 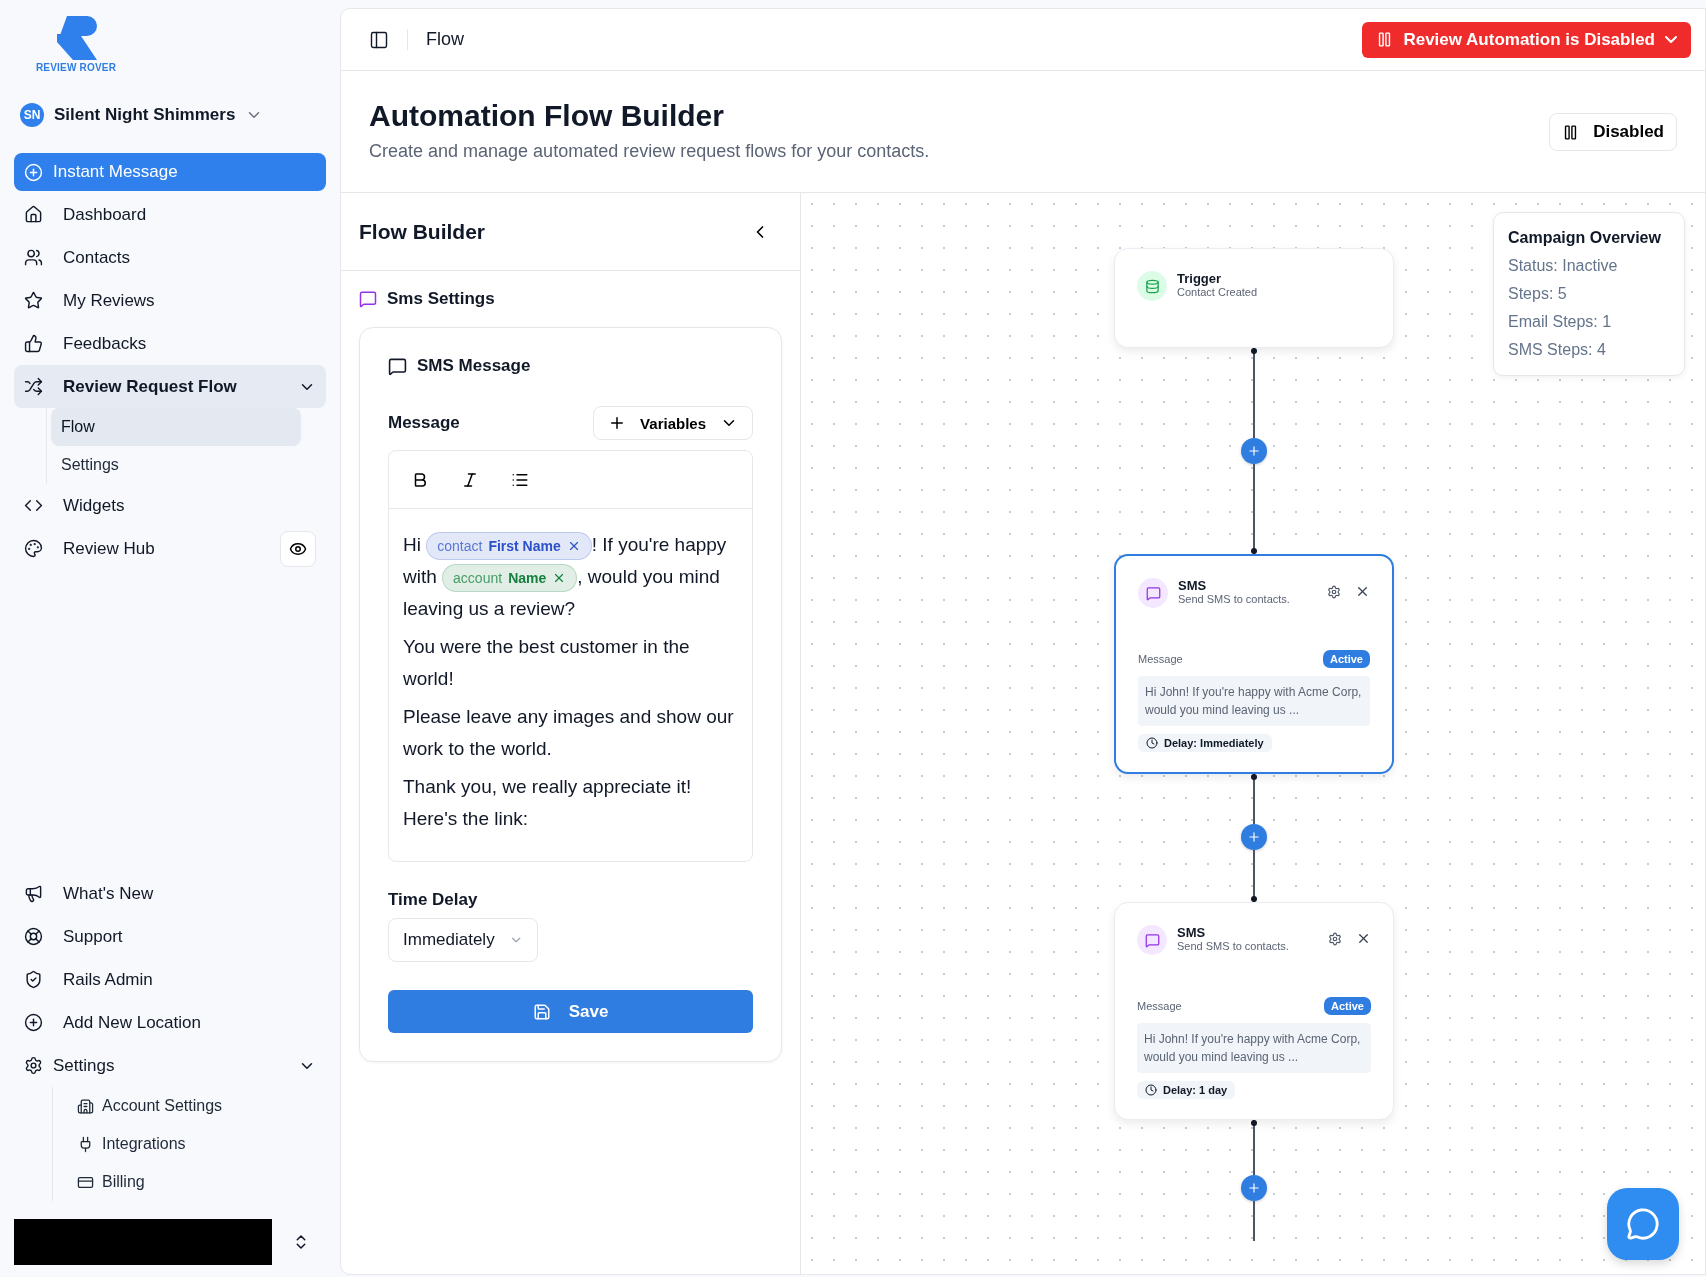 What do you see at coordinates (170, 343) in the screenshot?
I see `nav-item: Feedbacks` at bounding box center [170, 343].